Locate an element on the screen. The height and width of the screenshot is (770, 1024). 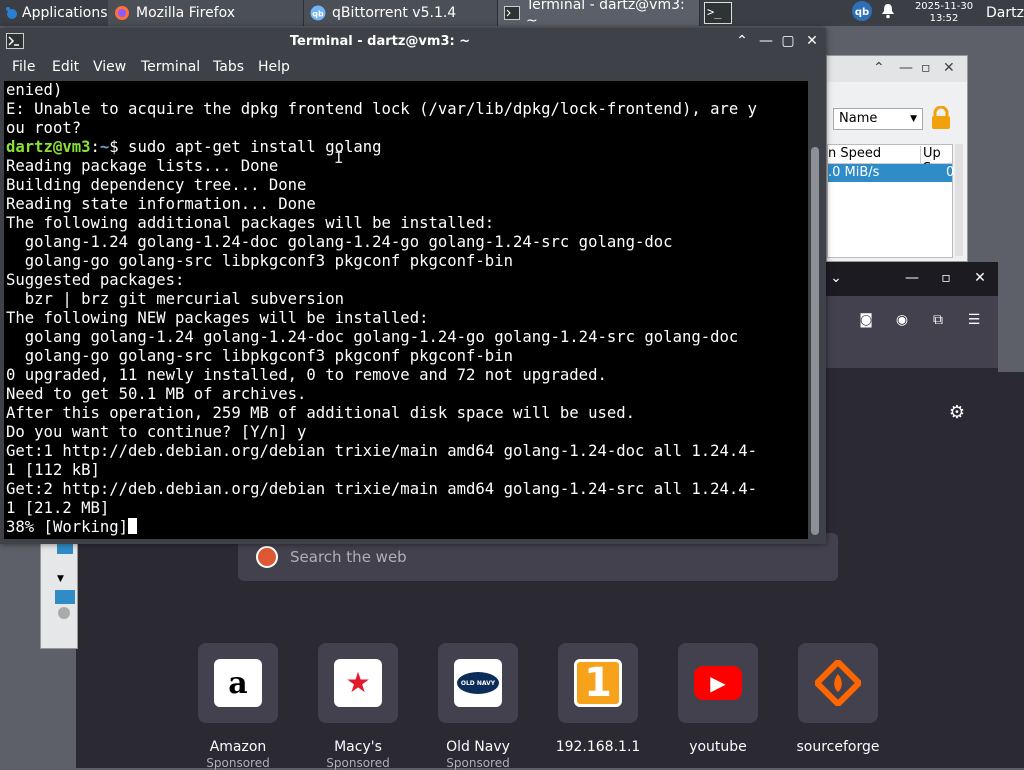
menu-help: Help is located at coordinates (274, 67).